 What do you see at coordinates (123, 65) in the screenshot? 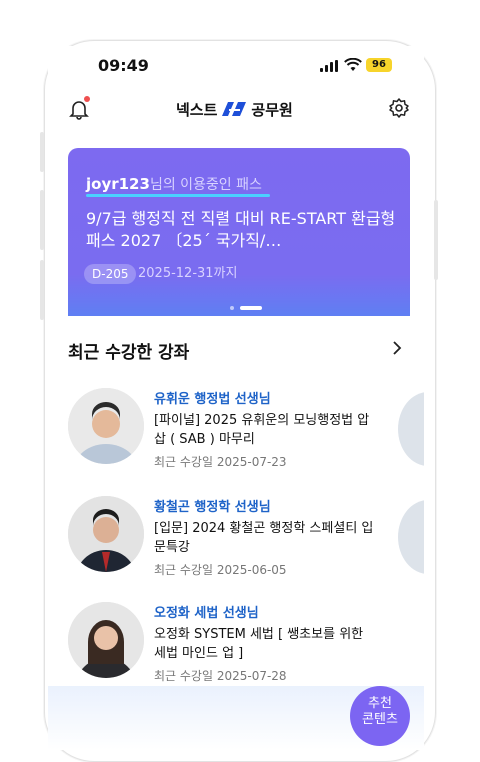
I see `status-time: 09:49` at bounding box center [123, 65].